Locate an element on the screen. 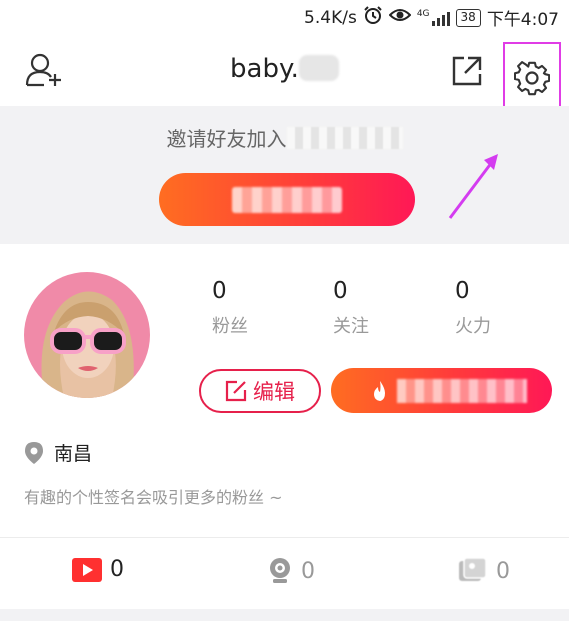 The width and height of the screenshot is (569, 621). fire-button-redacted is located at coordinates (462, 390).